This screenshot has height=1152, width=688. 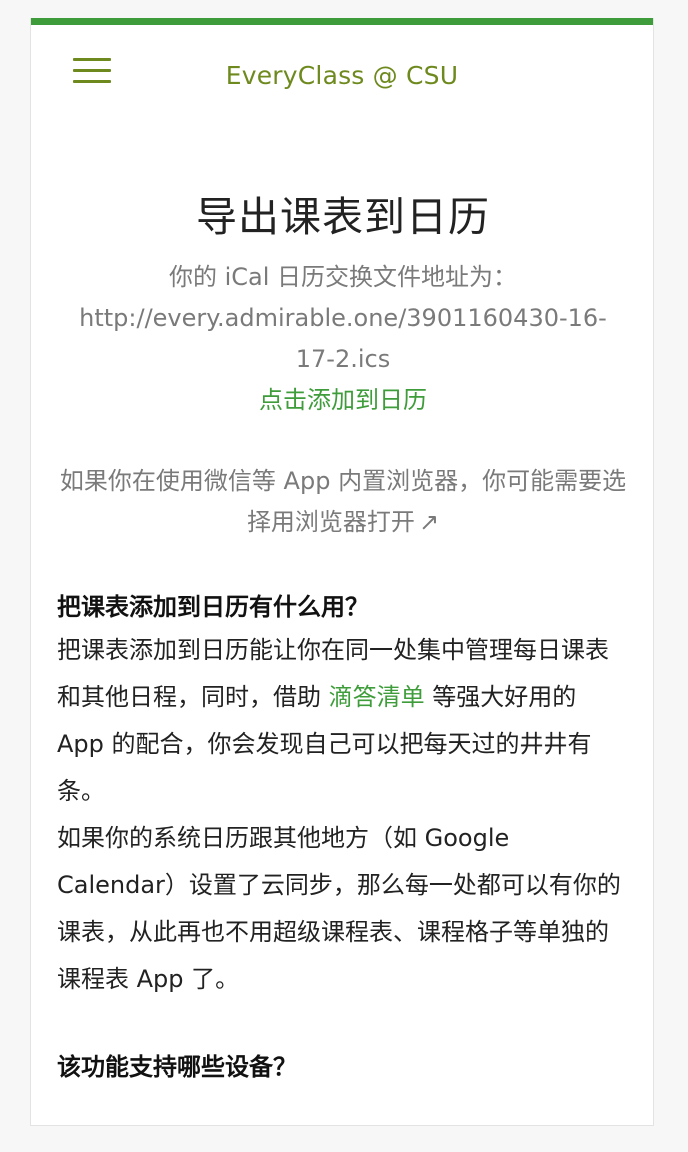 I want to click on brand-title: EveryClass @ CSU, so click(x=342, y=75).